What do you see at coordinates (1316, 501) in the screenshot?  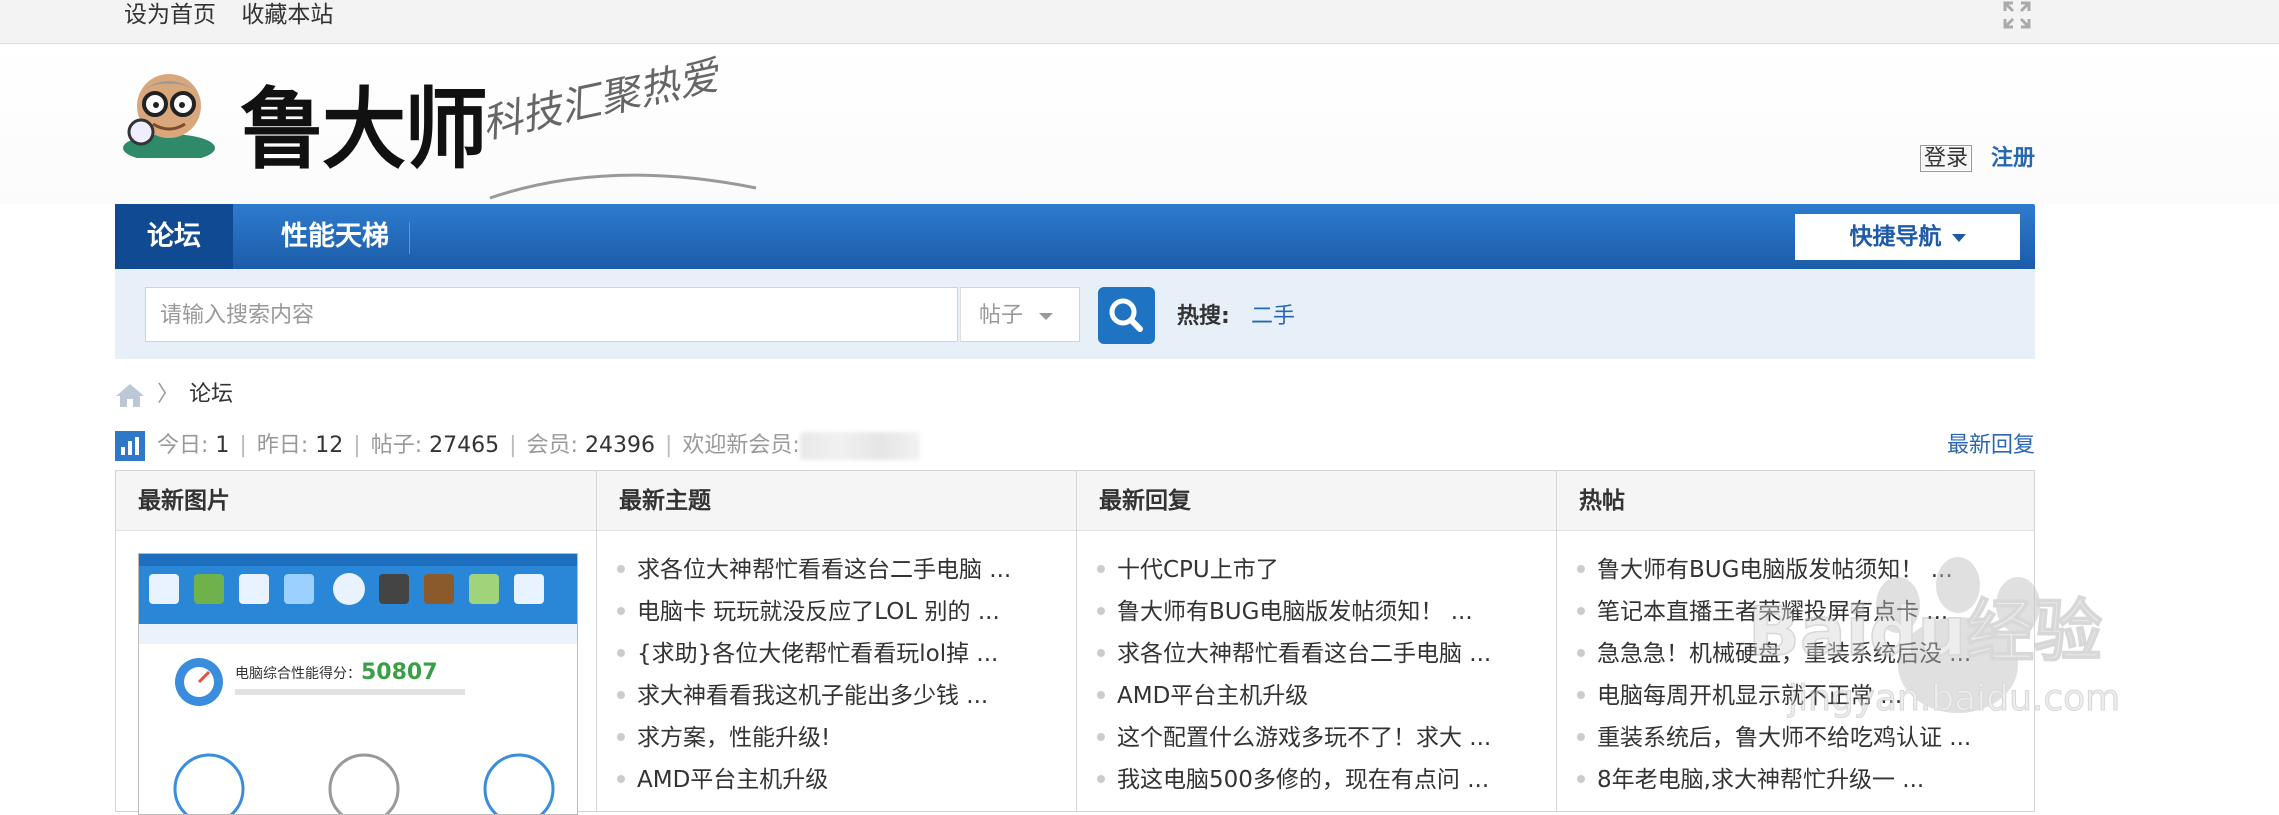 I see `column-title: 最新回复` at bounding box center [1316, 501].